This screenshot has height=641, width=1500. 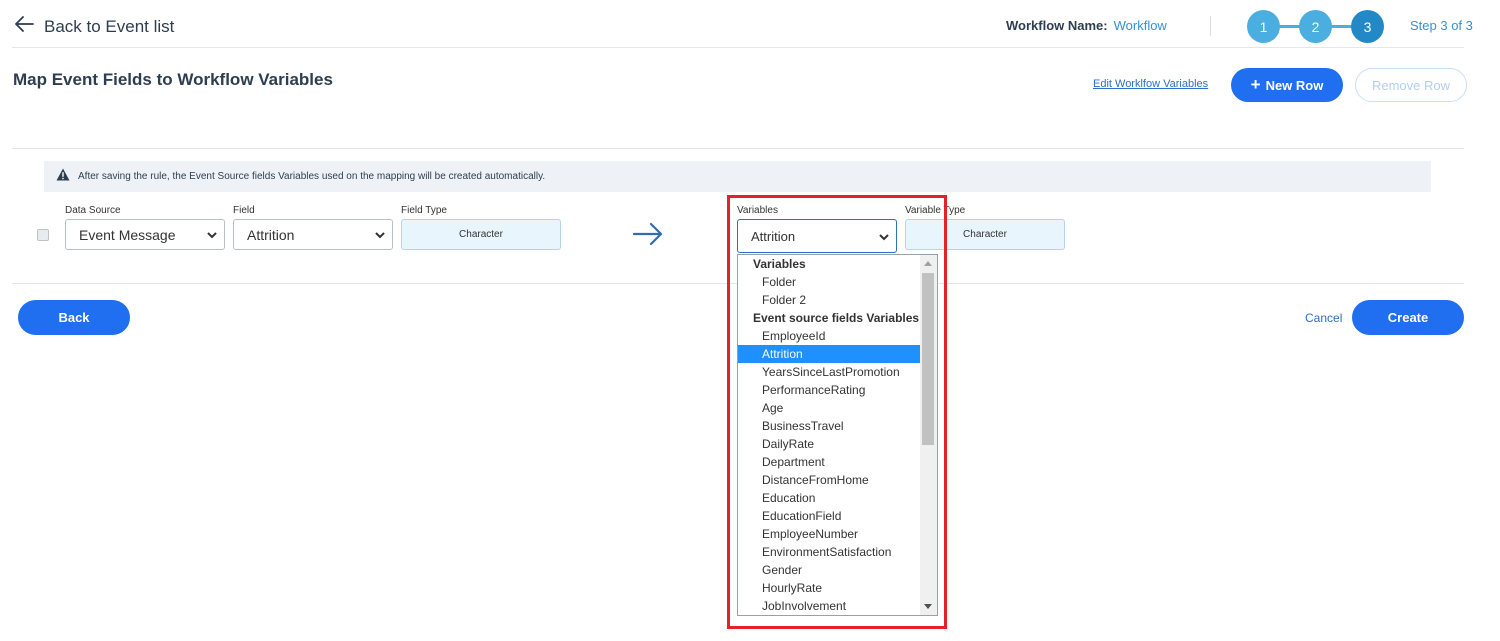 What do you see at coordinates (829, 426) in the screenshot?
I see `option-businesstravel: BusinessTravel` at bounding box center [829, 426].